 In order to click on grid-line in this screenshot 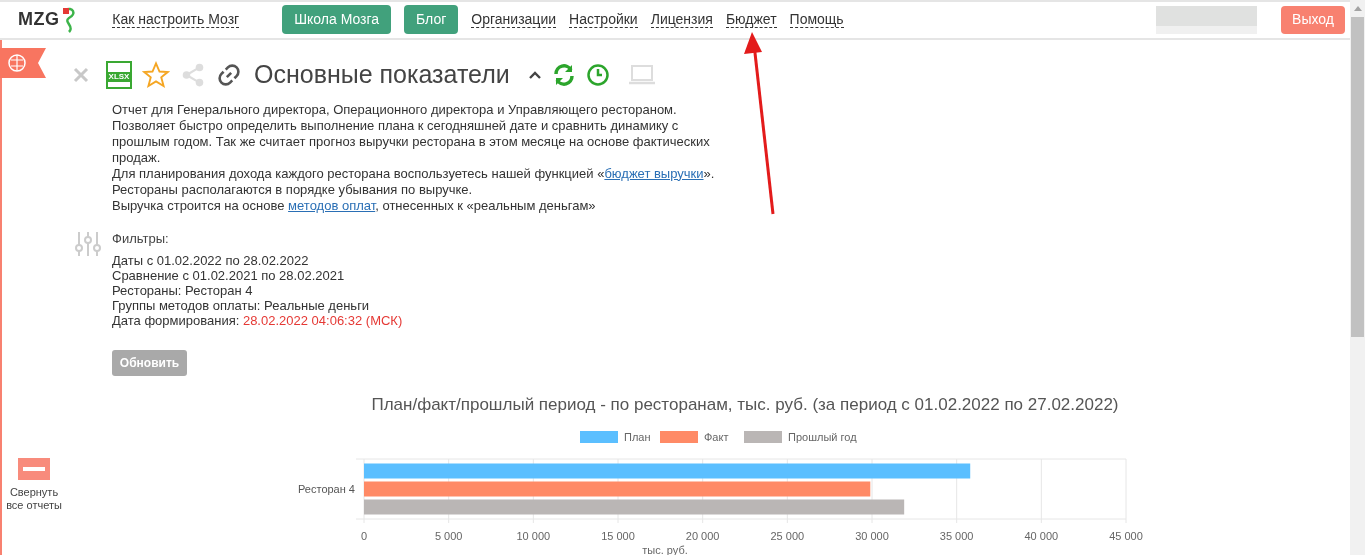, I will do `click(364, 491)`.